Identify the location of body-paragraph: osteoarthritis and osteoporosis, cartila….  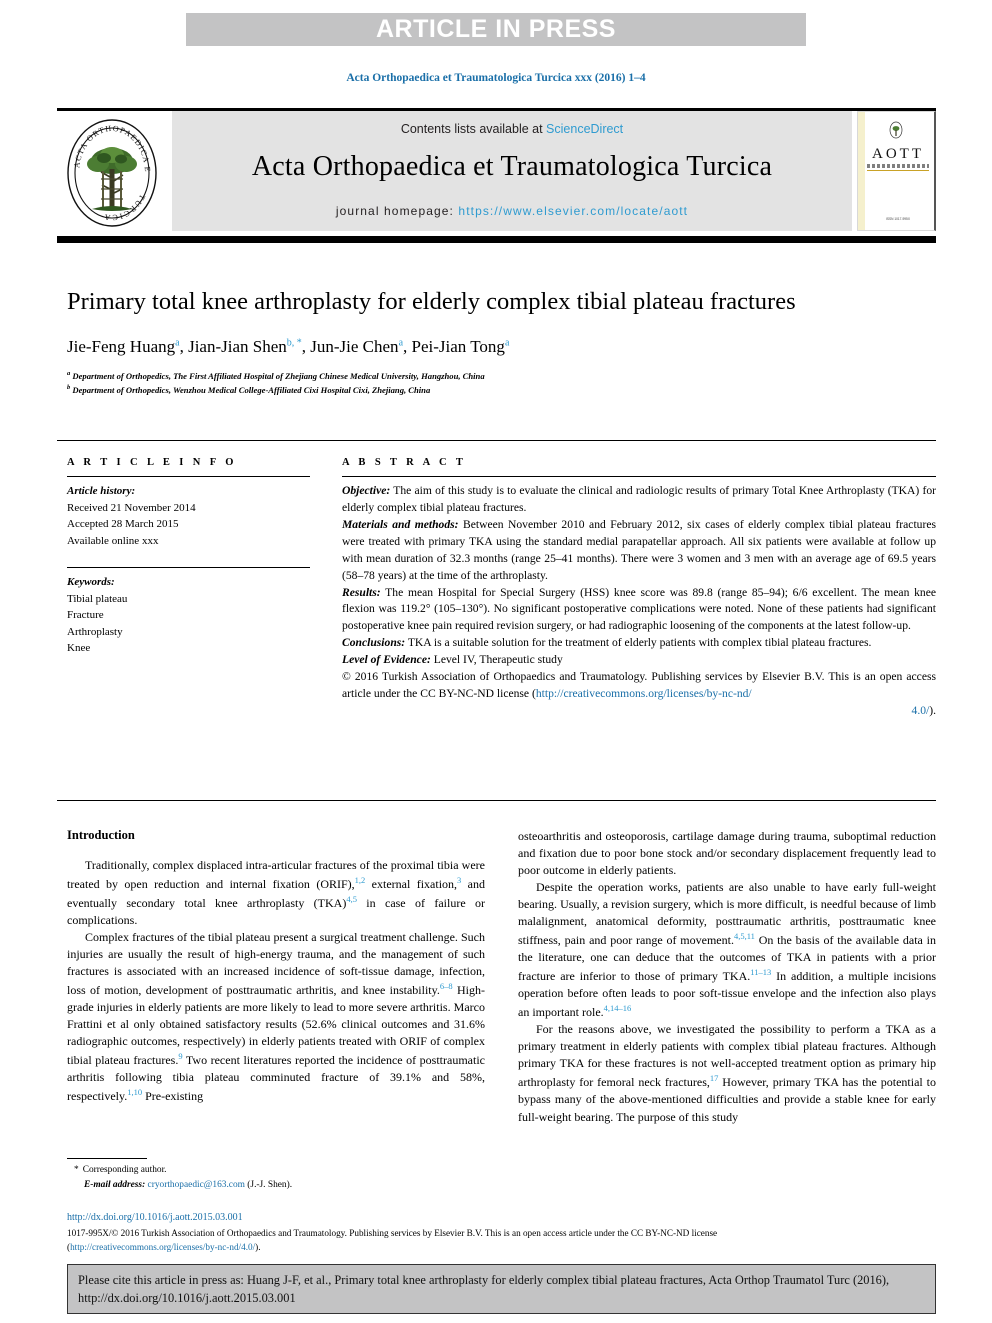
(727, 853).